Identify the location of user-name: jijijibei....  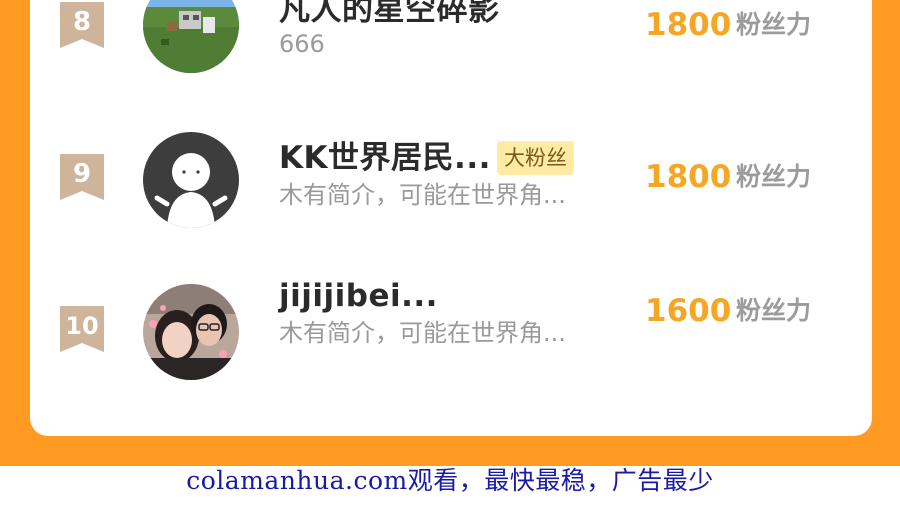
(358, 296).